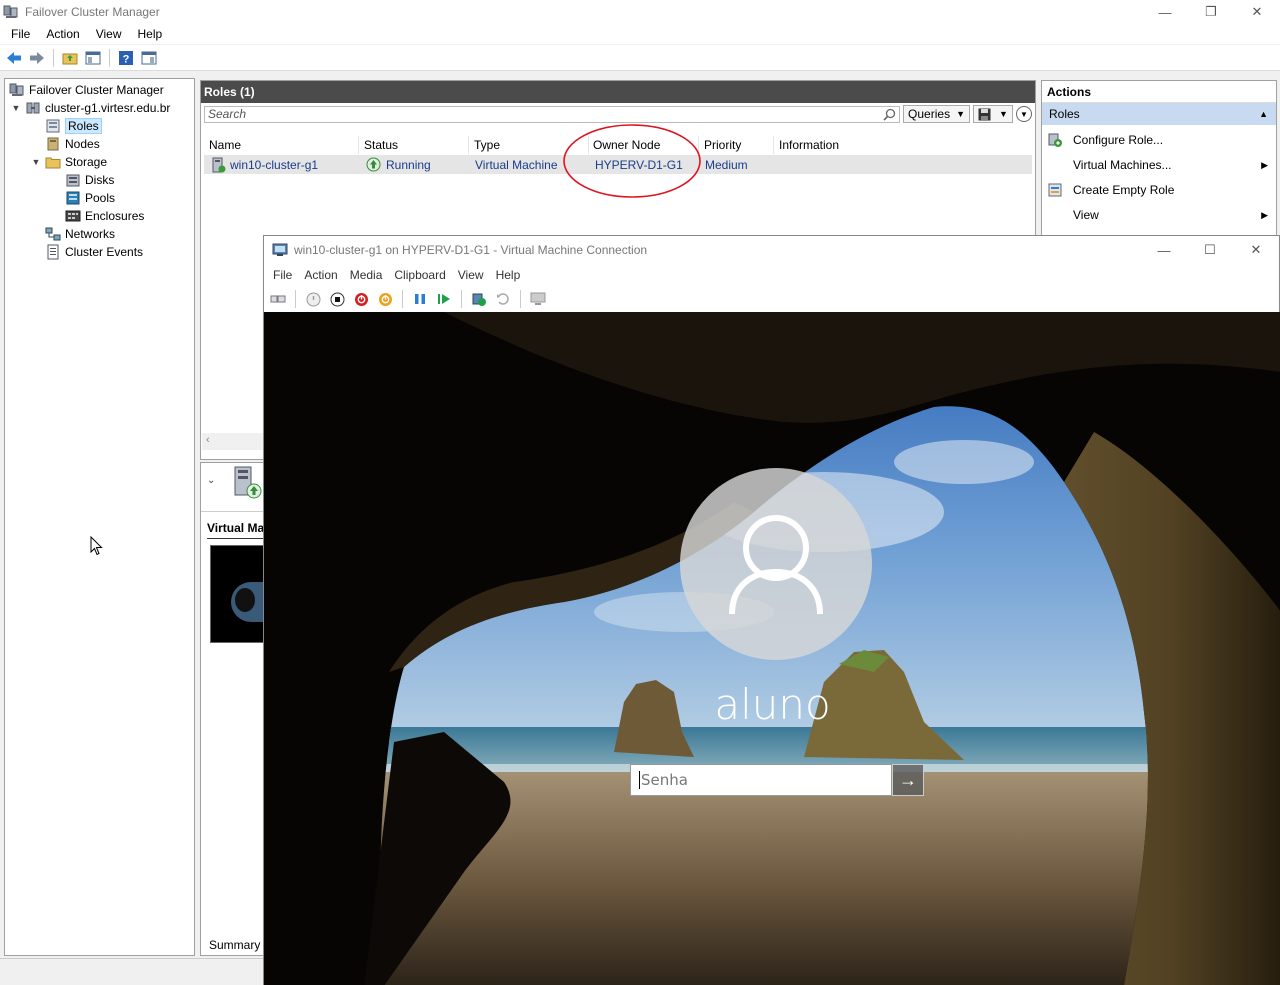 The image size is (1280, 985). Describe the element at coordinates (508, 275) in the screenshot. I see `vm-menu-help: Help` at that location.